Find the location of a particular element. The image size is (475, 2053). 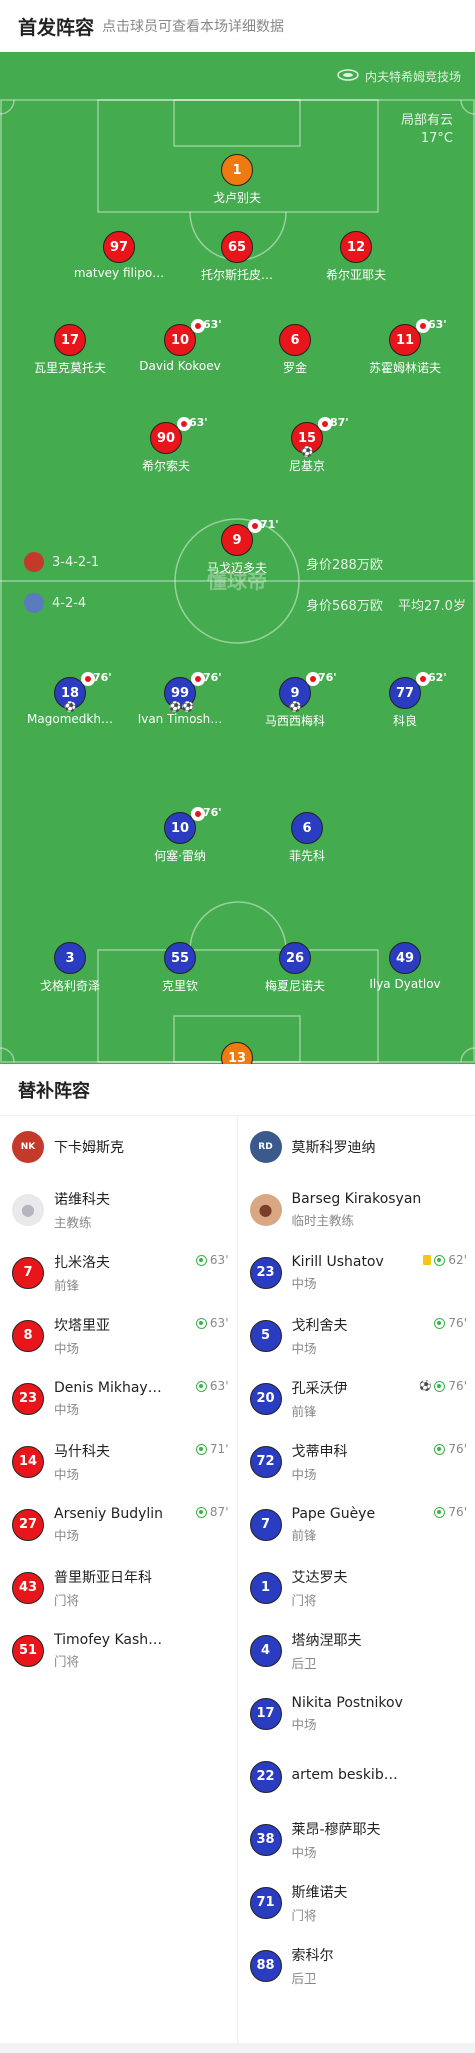

home-player-11: 11 63' 苏霍姆林诺夫 is located at coordinates (405, 347).